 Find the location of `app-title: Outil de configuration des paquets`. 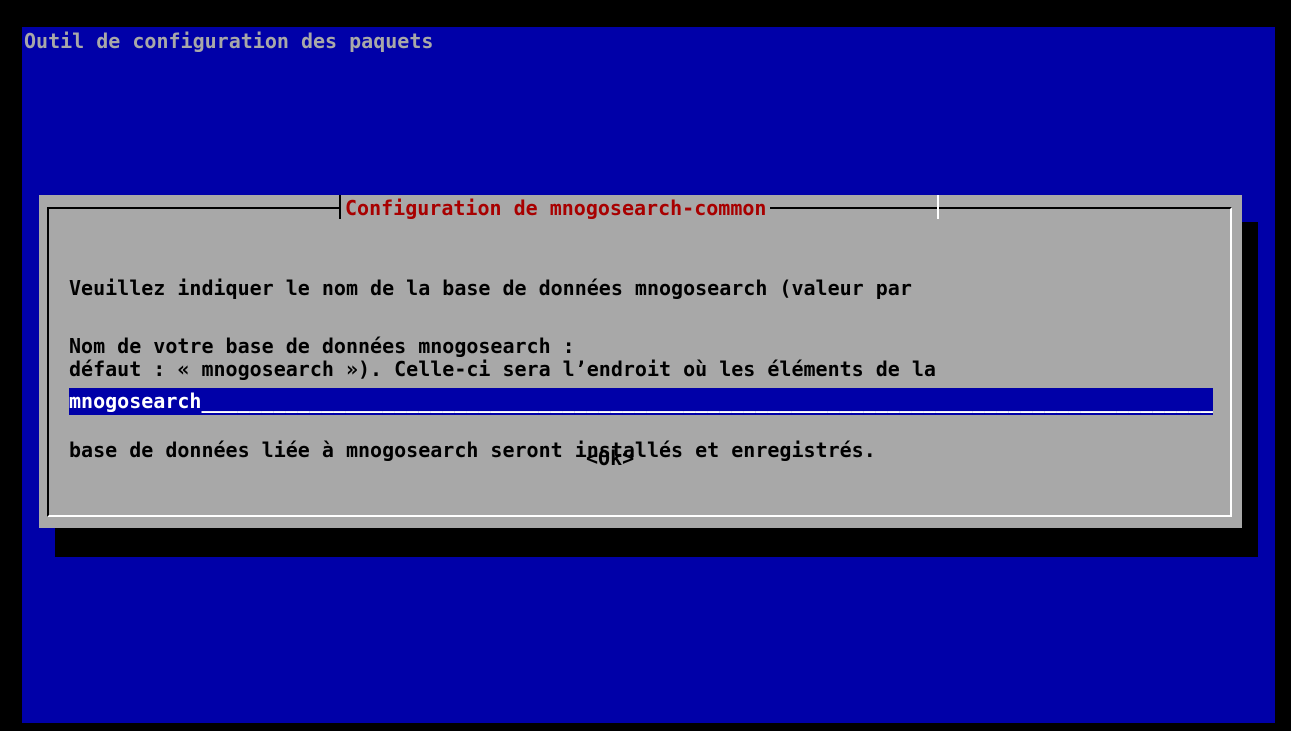

app-title: Outil de configuration des paquets is located at coordinates (229, 41).